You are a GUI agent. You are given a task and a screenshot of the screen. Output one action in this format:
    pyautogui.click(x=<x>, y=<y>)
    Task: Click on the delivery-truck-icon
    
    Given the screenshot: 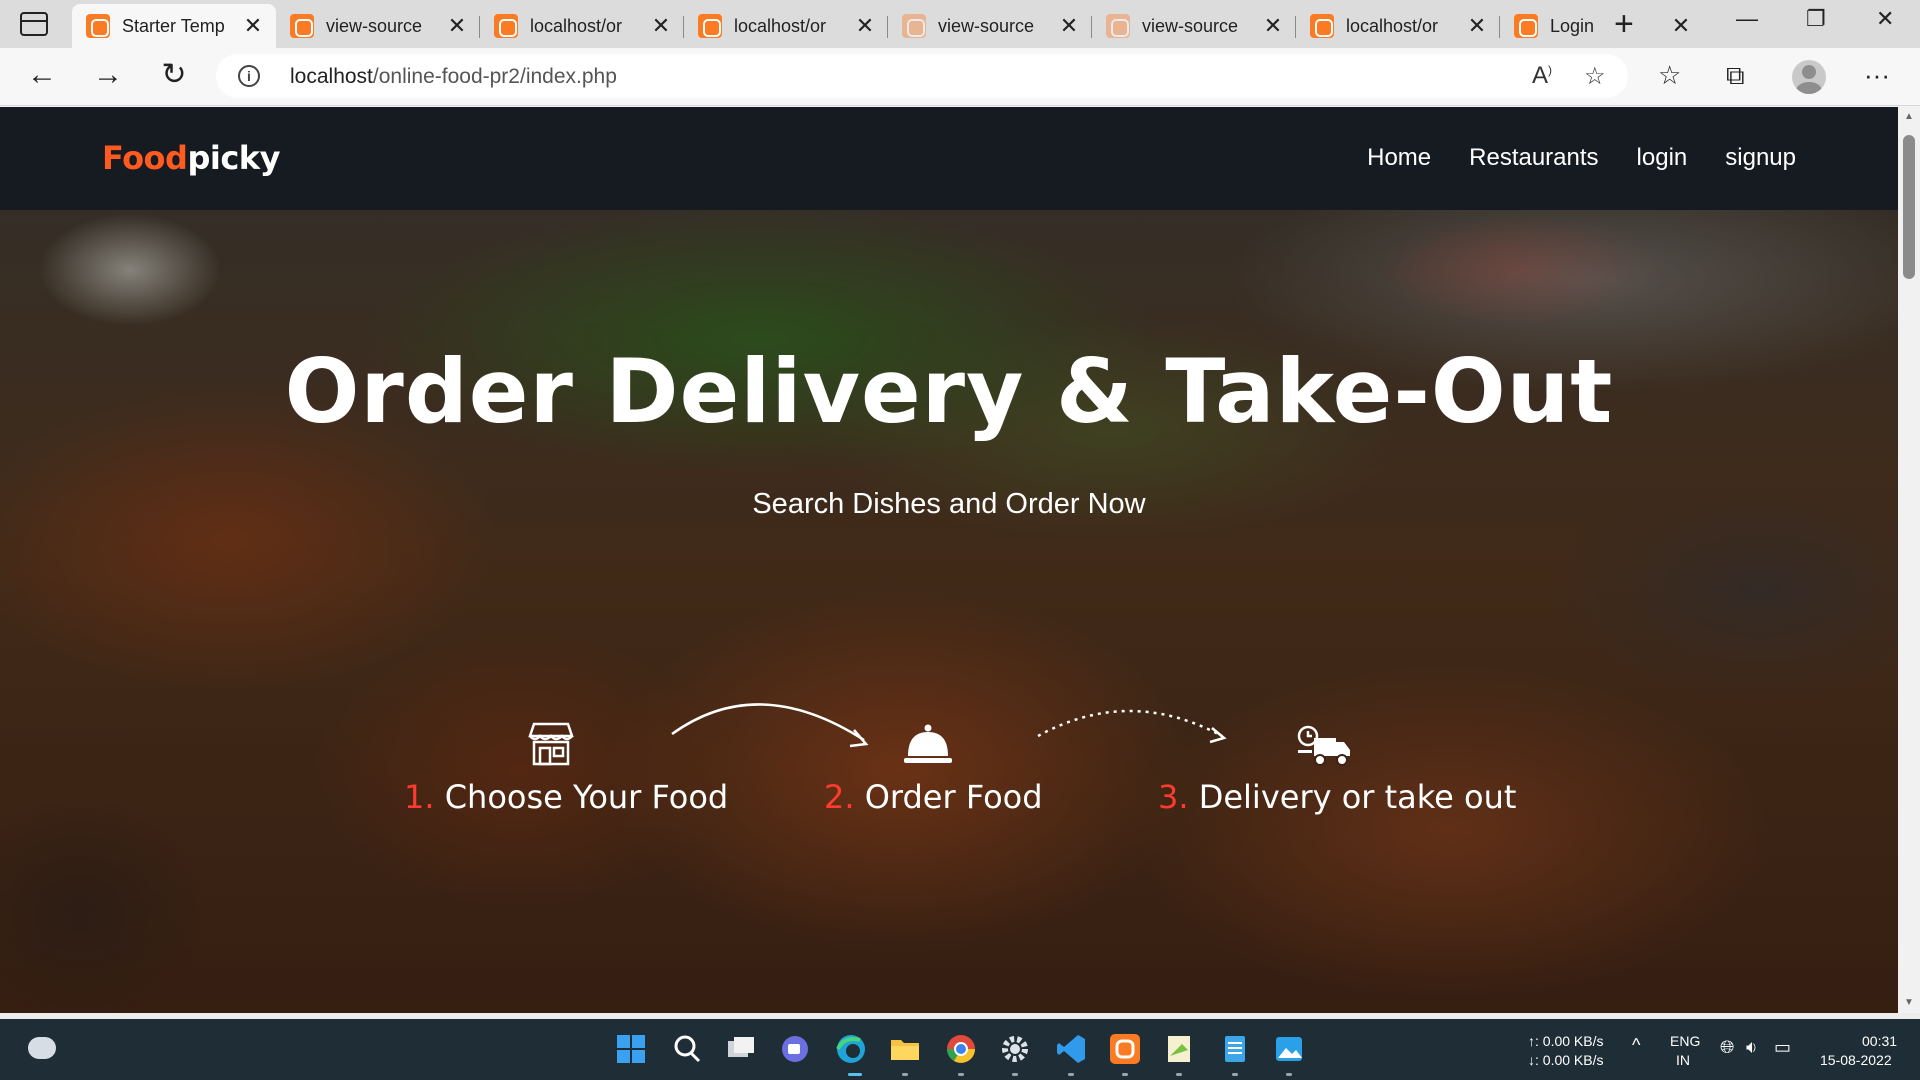 What is the action you would take?
    pyautogui.click(x=1323, y=745)
    